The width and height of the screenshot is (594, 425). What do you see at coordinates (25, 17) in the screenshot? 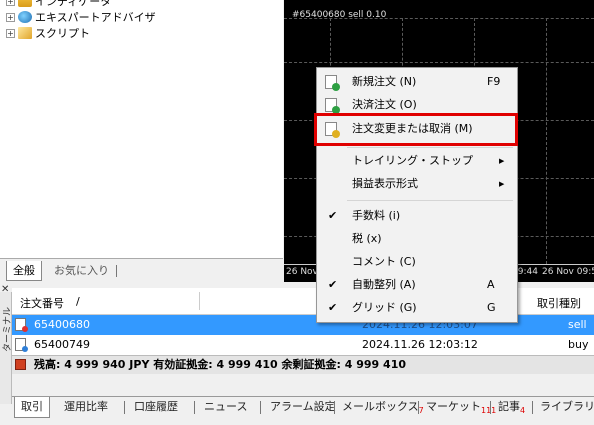
I see `expert-advisor-icon` at bounding box center [25, 17].